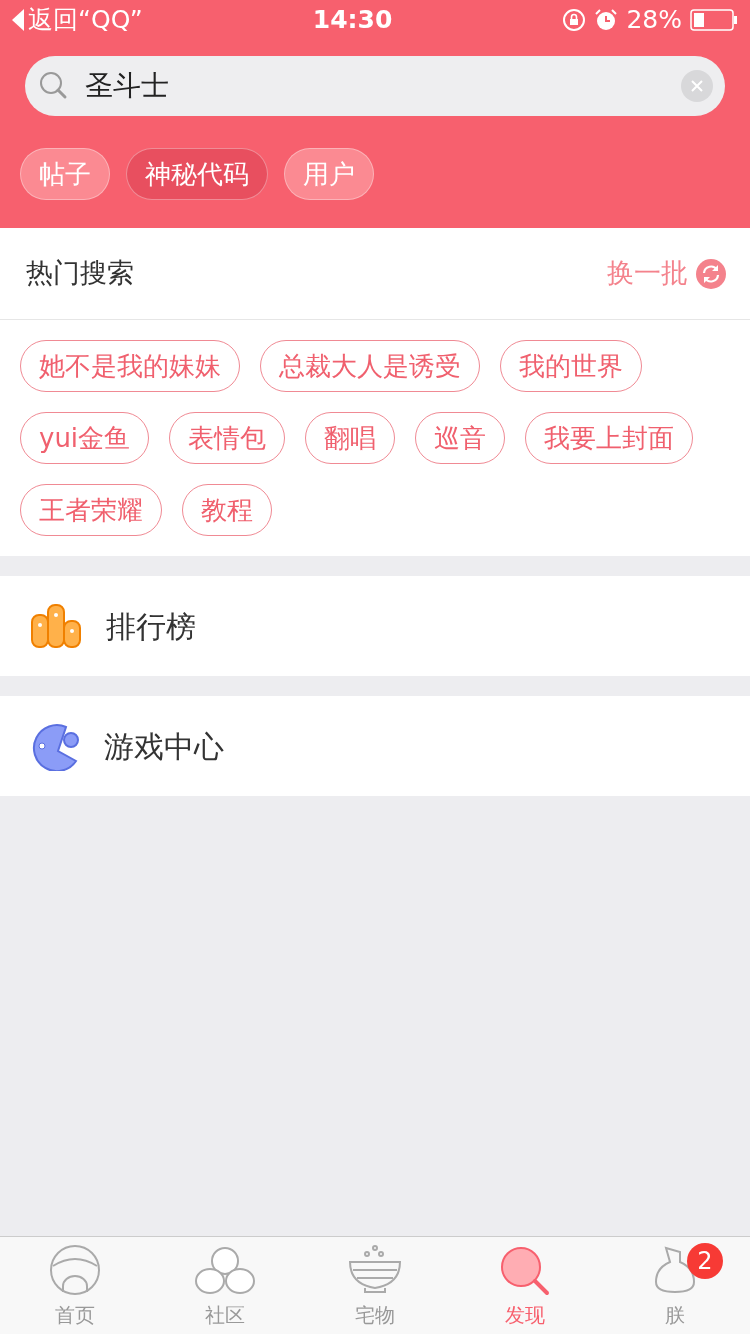 The image size is (750, 1334). Describe the element at coordinates (85, 438) in the screenshot. I see `search-tag: yui金鱼` at that location.